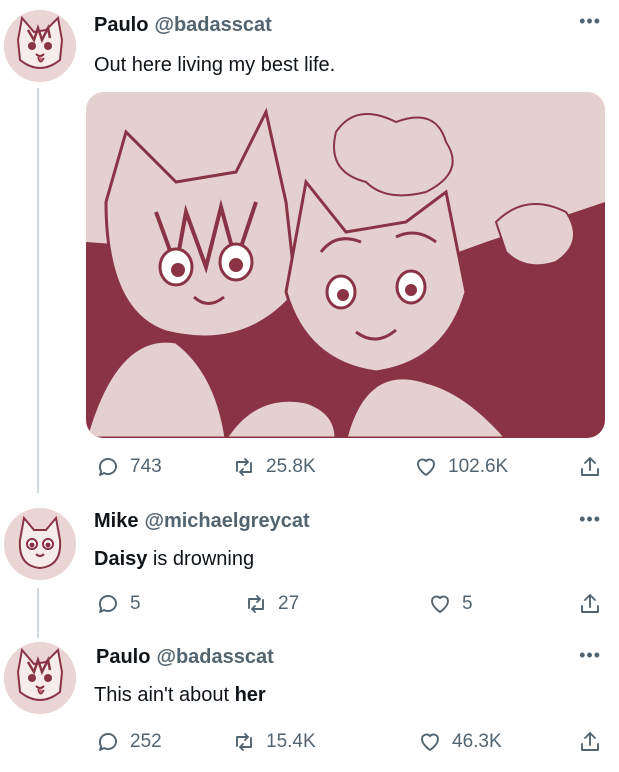  I want to click on reply-button: 743, so click(129, 467).